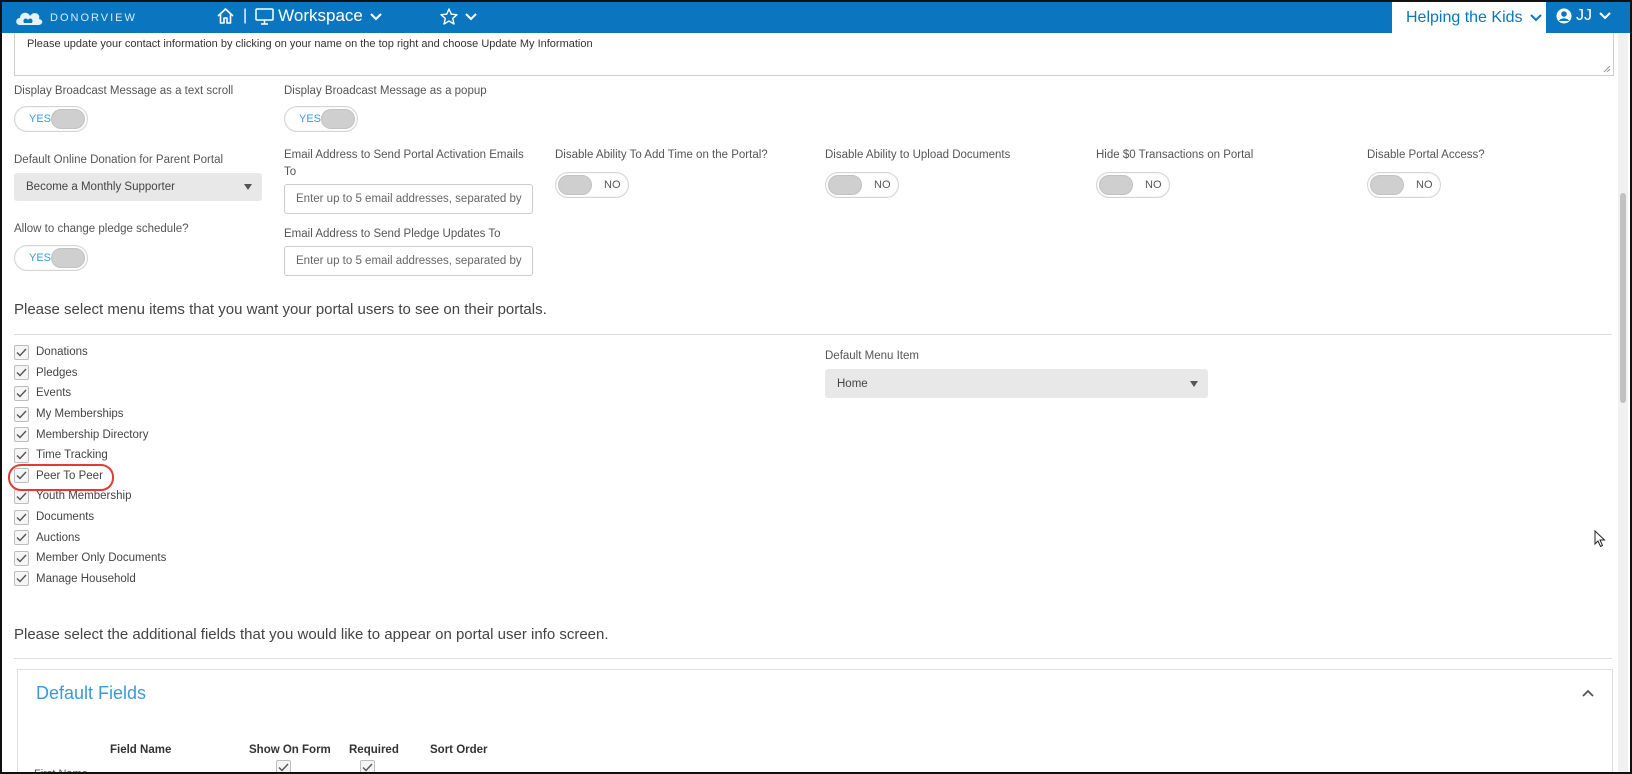 The height and width of the screenshot is (774, 1632). I want to click on panel-title: Default Fields, so click(91, 693).